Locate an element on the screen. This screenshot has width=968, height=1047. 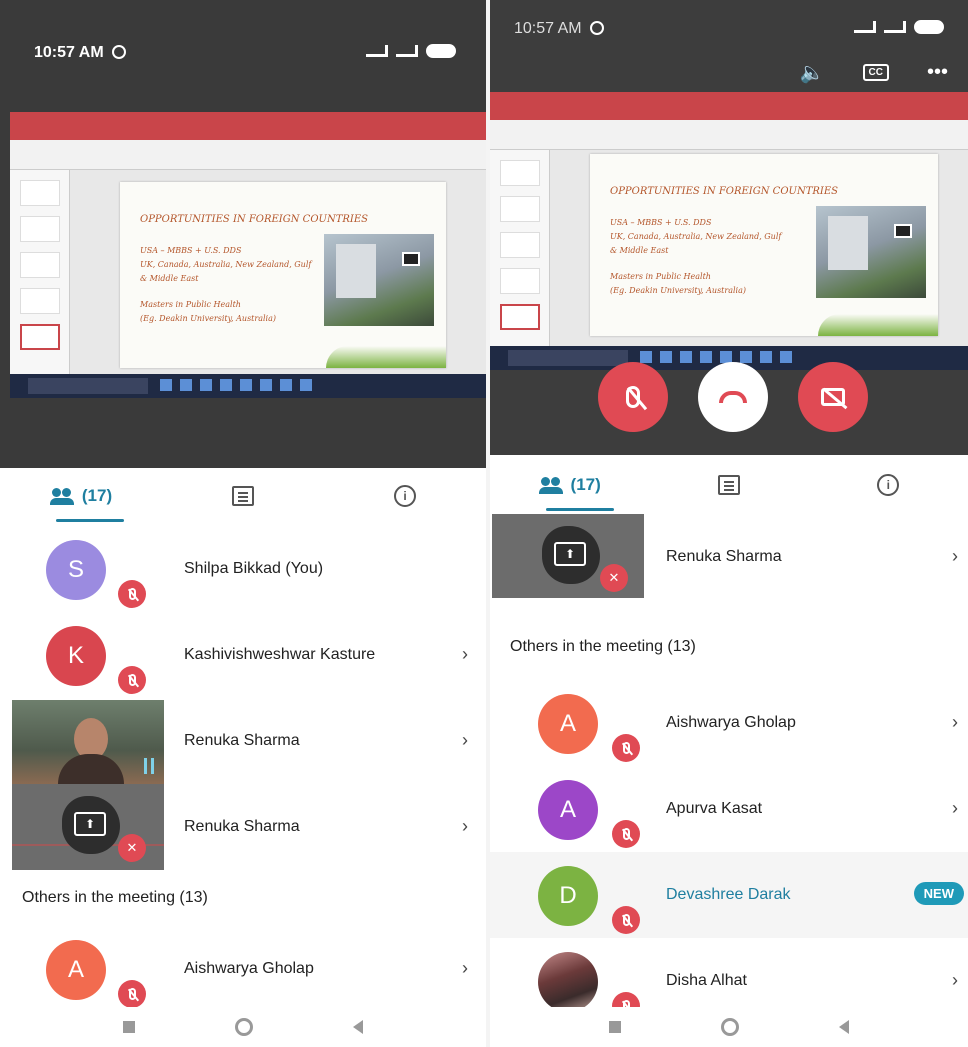
people-count: (17) is located at coordinates (97, 495).